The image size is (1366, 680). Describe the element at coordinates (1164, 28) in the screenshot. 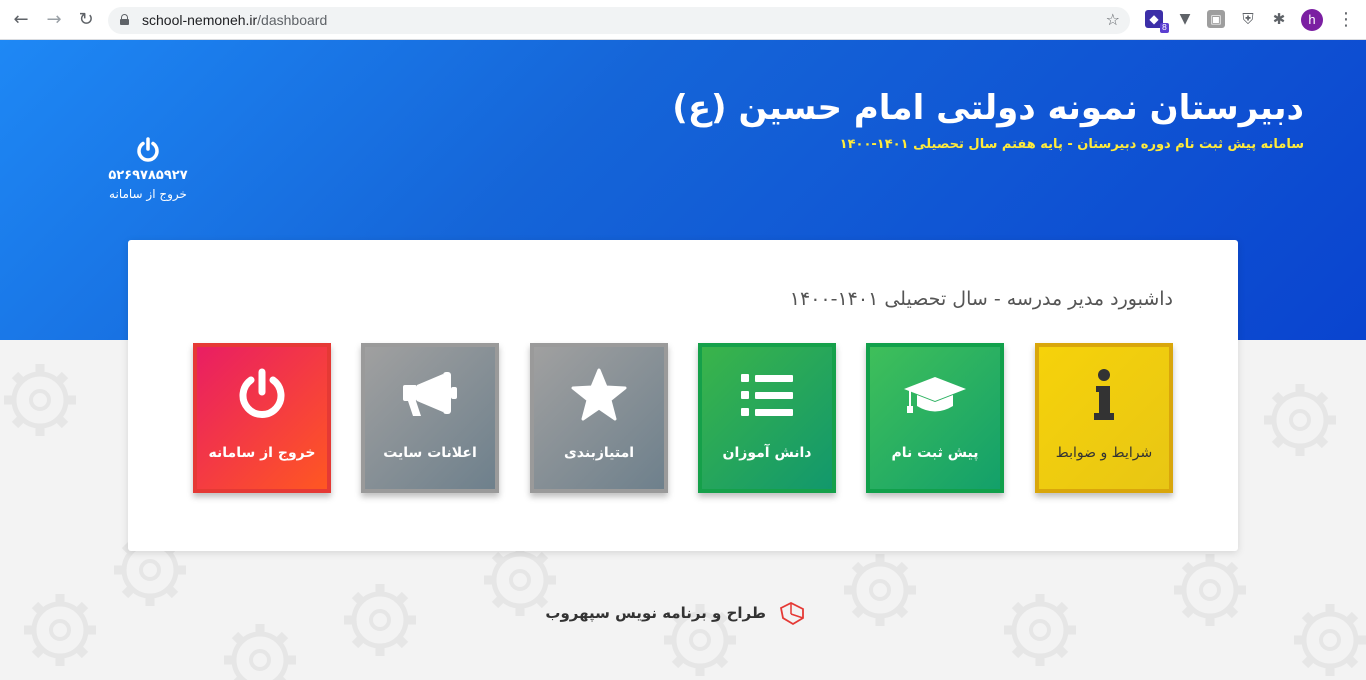

I see `extension-badge: 8` at that location.